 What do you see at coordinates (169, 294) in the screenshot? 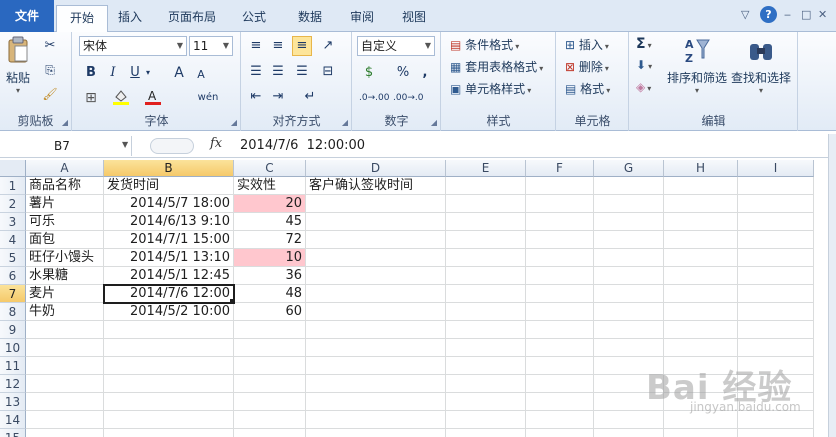
I see `cell-b7-active: 2014/7/6 12:00` at bounding box center [169, 294].